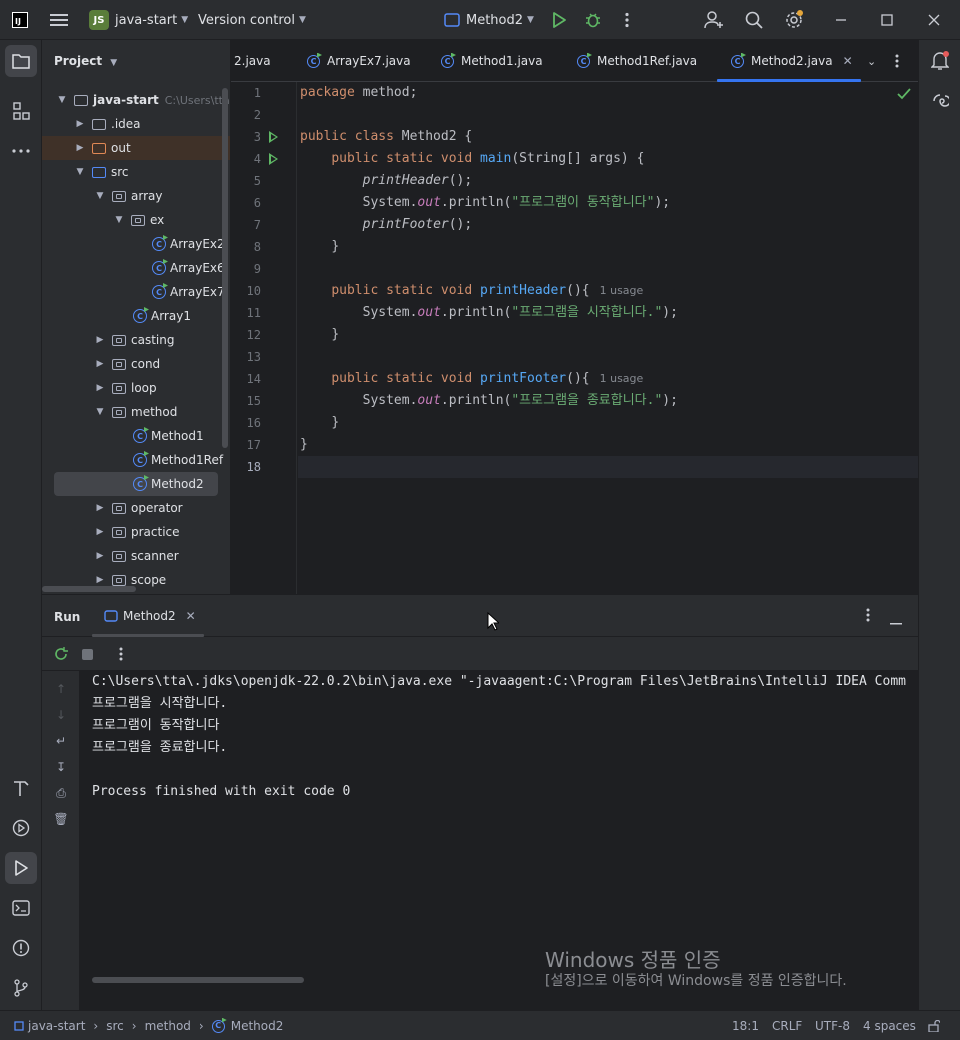 This screenshot has width=960, height=1040. I want to click on tree-item-out: ▶ out, so click(136, 148).